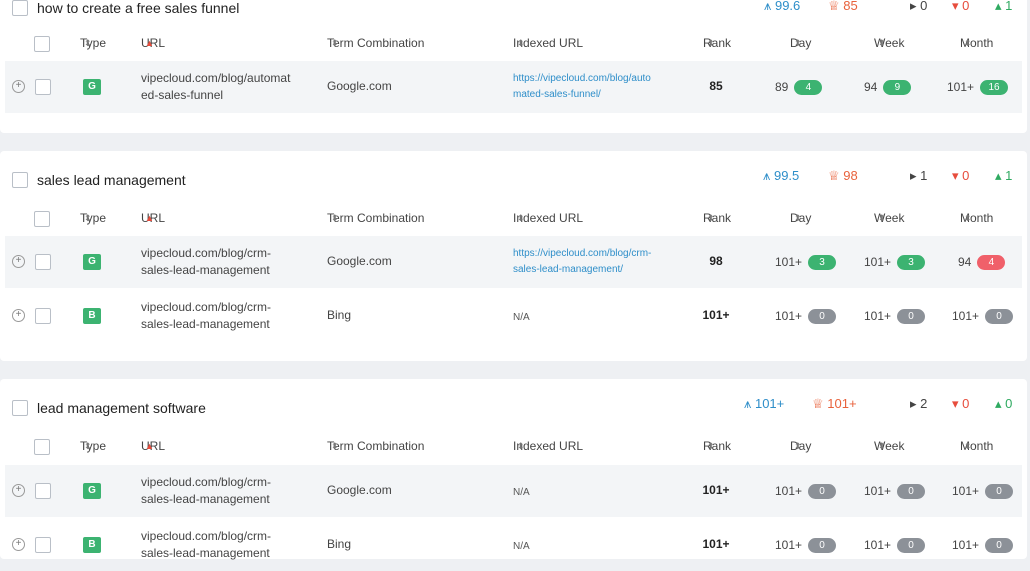 The width and height of the screenshot is (1030, 571). What do you see at coordinates (149, 446) in the screenshot?
I see `sort-asc-icon: ▲` at bounding box center [149, 446].